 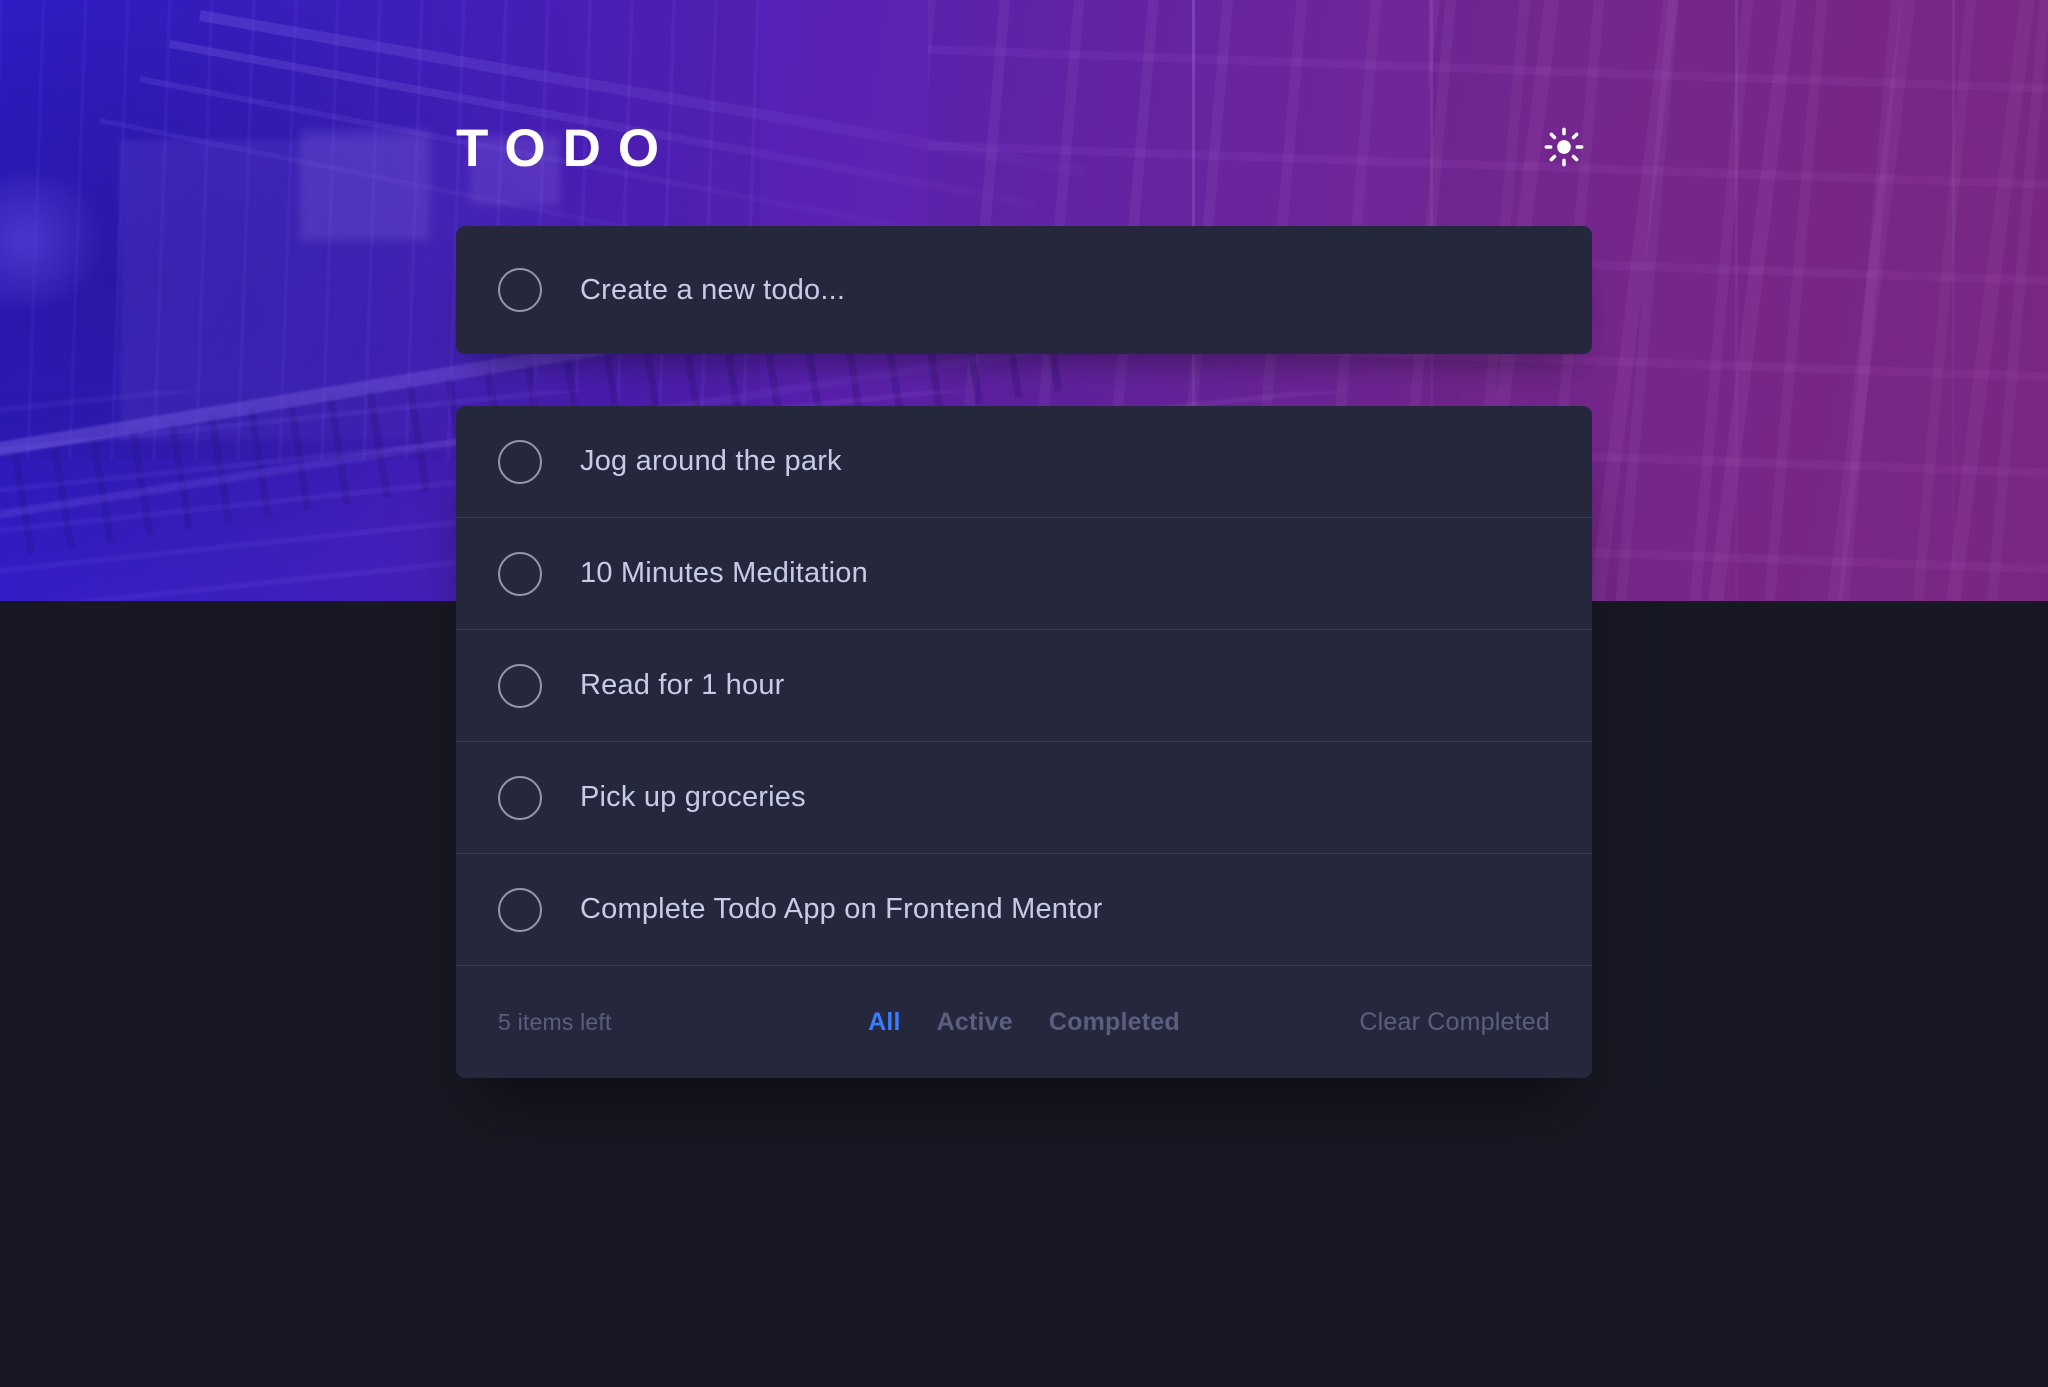 I want to click on items-left-count: 5 items left, so click(x=555, y=1021).